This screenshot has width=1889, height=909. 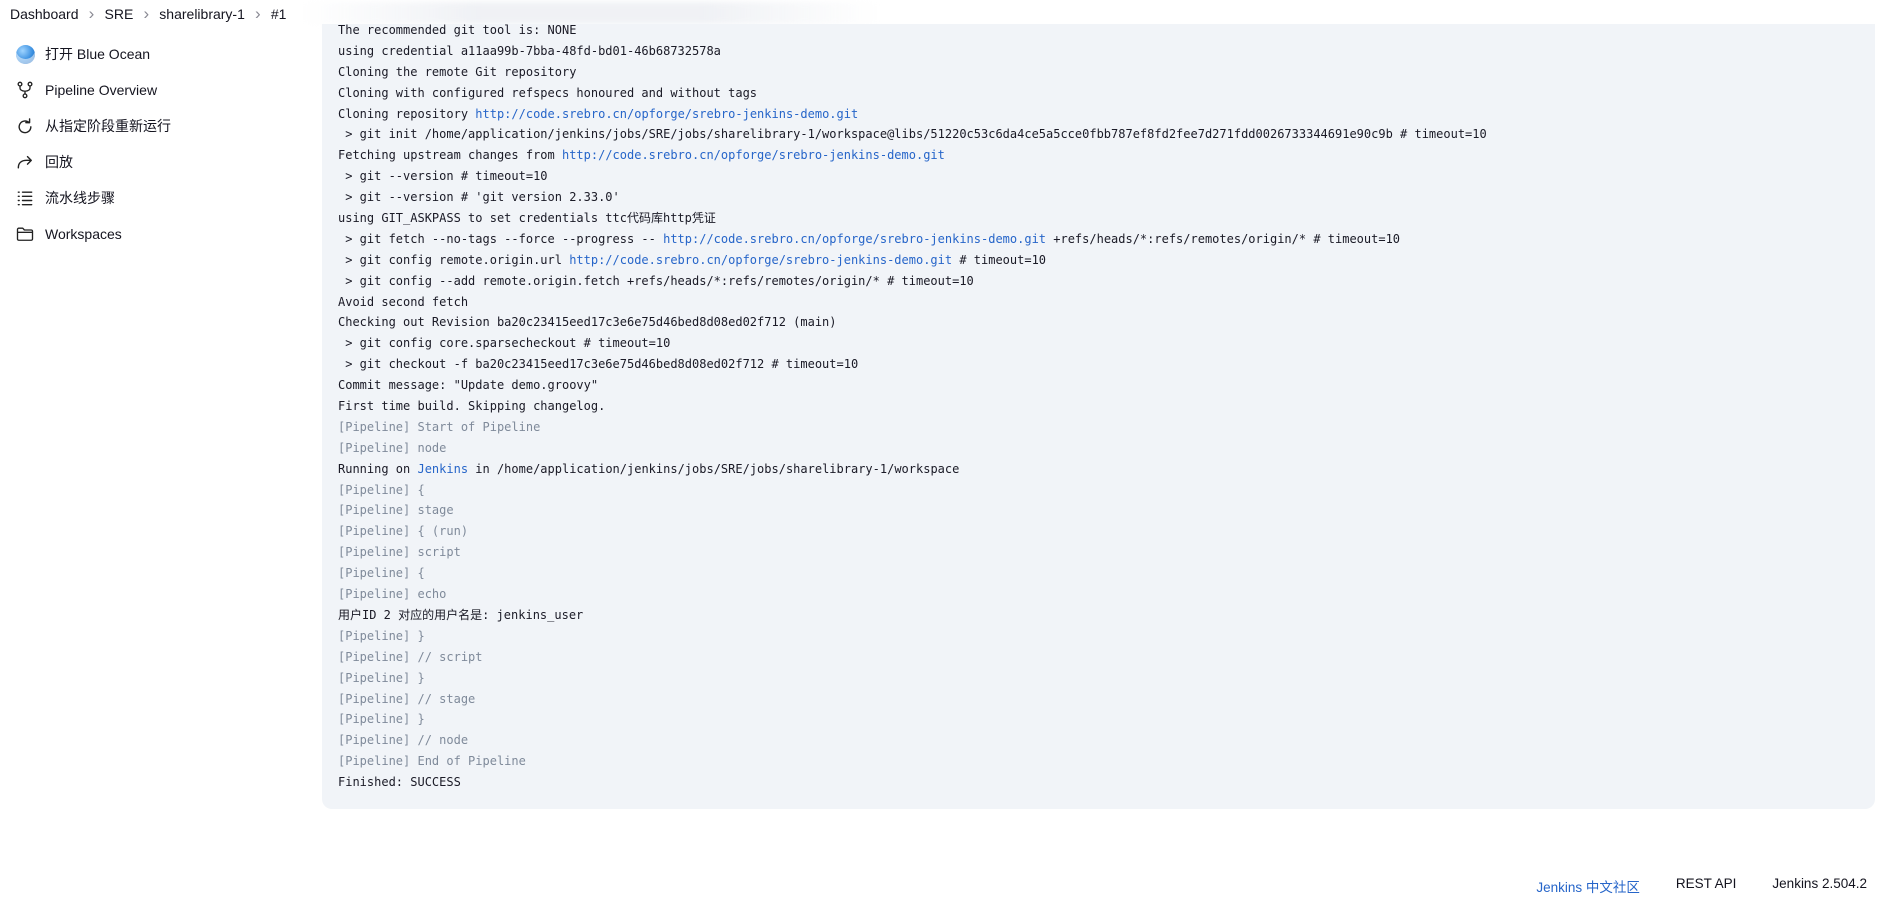 What do you see at coordinates (479, 197) in the screenshot?
I see `console-text: > git --version # 'git version 2.33.0'` at bounding box center [479, 197].